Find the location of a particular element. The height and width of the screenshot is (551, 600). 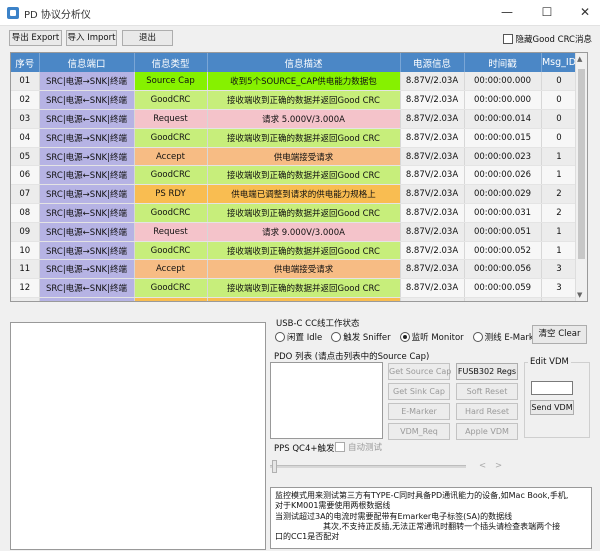

minimize-button: — is located at coordinates (507, 12).